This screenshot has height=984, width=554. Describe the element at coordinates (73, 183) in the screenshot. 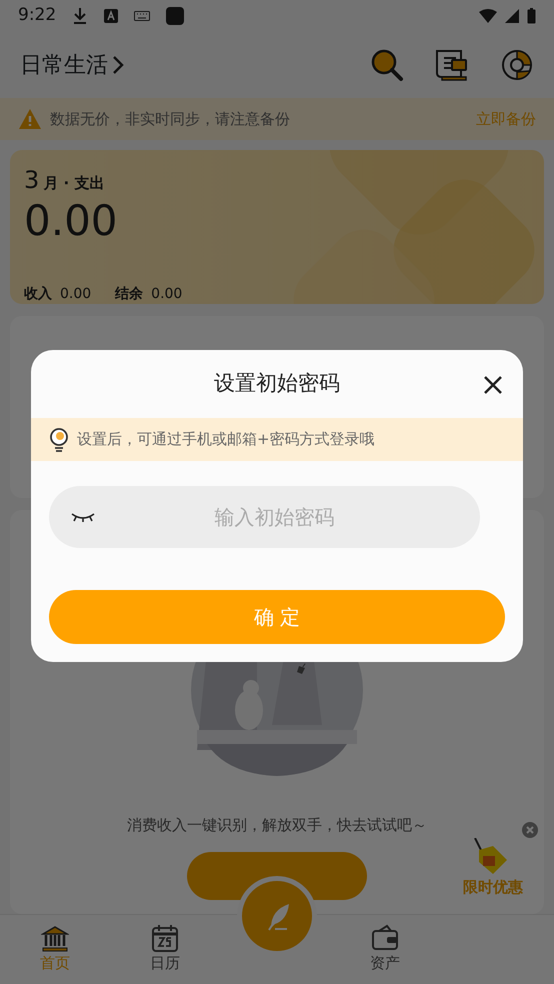

I see `period-label: 月 · 支出` at that location.